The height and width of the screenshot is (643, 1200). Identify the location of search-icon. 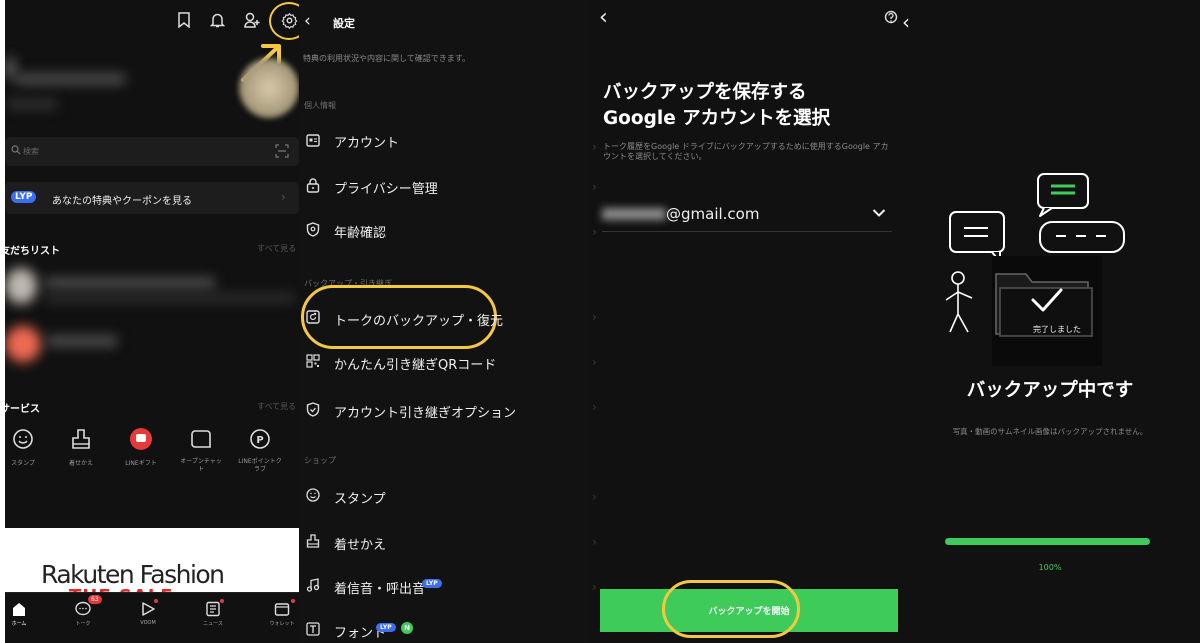
(16, 150).